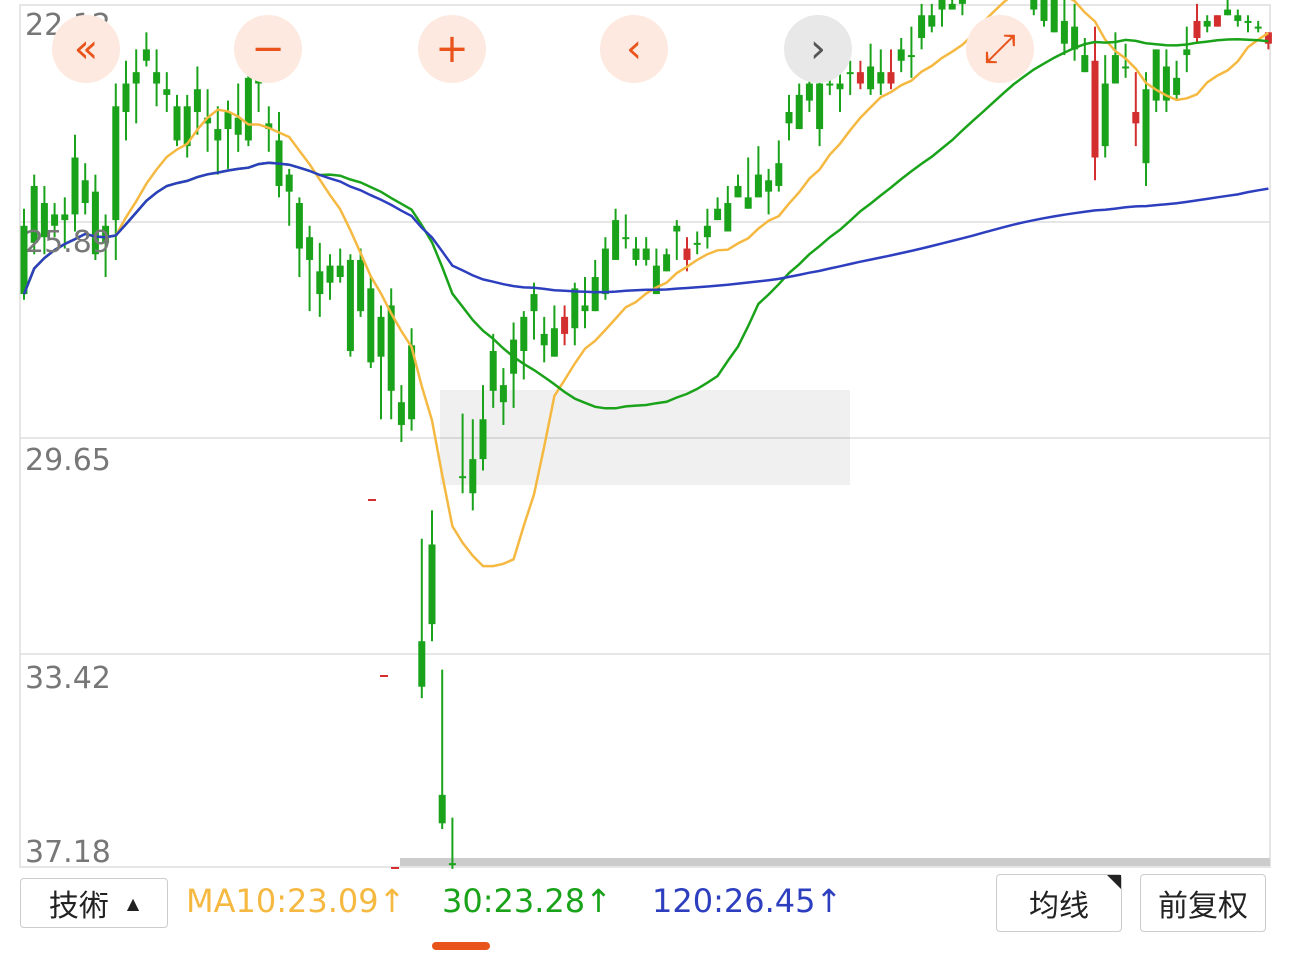 The width and height of the screenshot is (1290, 955). I want to click on ma30-legend: 30:23.28↑, so click(527, 901).